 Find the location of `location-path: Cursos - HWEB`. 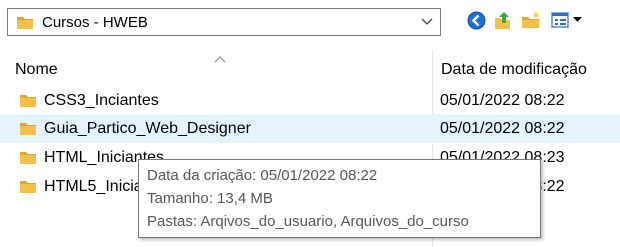

location-path: Cursos - HWEB is located at coordinates (95, 22).